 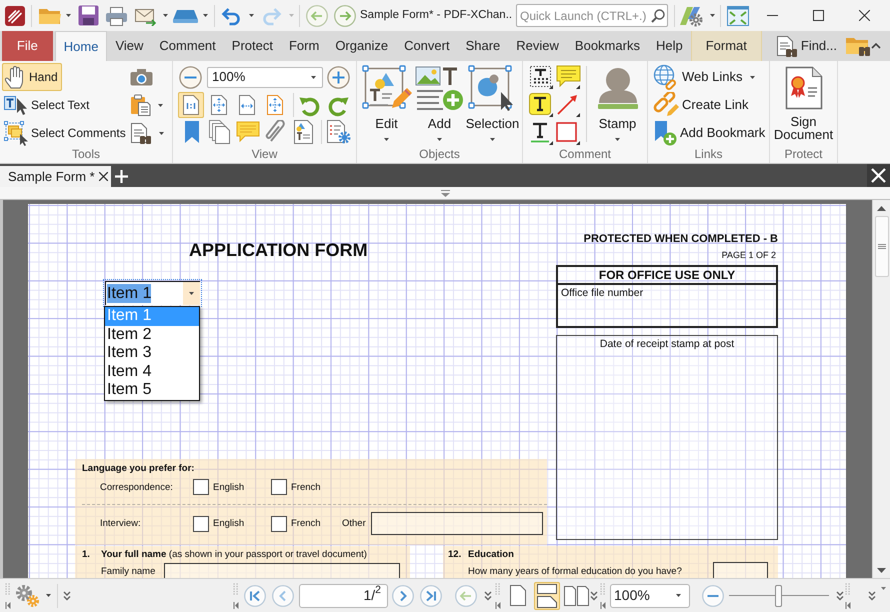 What do you see at coordinates (738, 16) in the screenshot?
I see `fullscreen-icon` at bounding box center [738, 16].